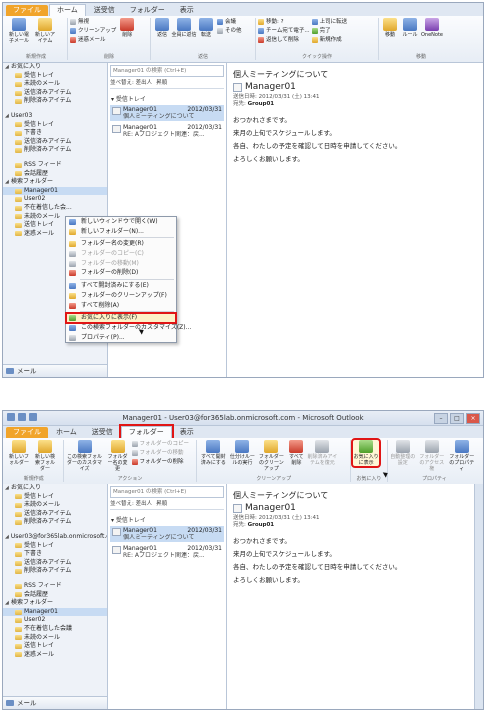 Image resolution: width=486 pixels, height=712 pixels. I want to click on nav-folder-item: 下書き, so click(55, 133).